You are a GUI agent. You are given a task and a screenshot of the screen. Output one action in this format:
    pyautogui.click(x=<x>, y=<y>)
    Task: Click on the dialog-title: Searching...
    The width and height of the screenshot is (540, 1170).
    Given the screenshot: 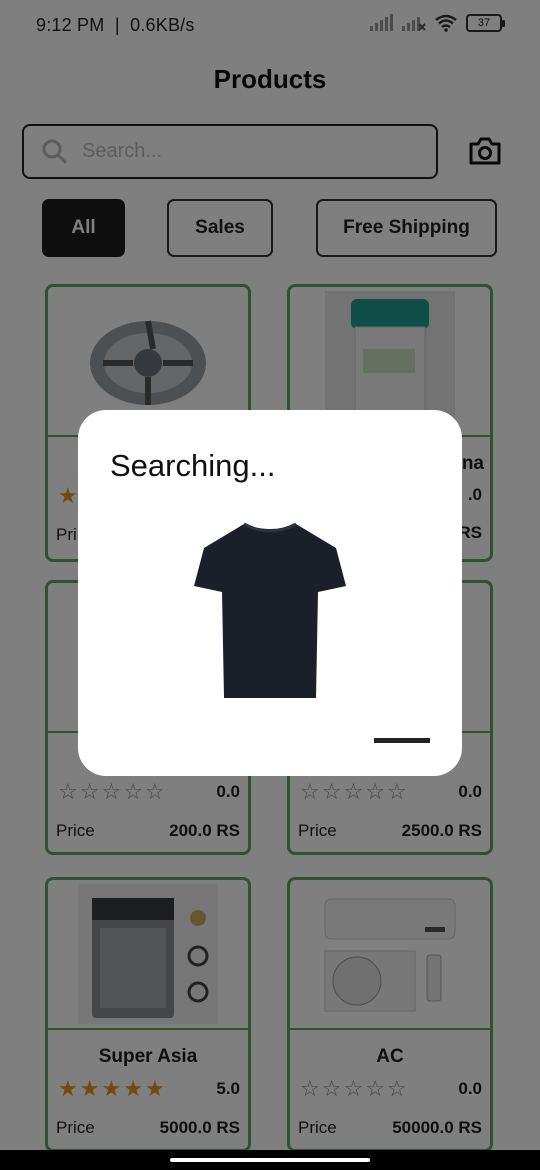 What is the action you would take?
    pyautogui.click(x=193, y=465)
    